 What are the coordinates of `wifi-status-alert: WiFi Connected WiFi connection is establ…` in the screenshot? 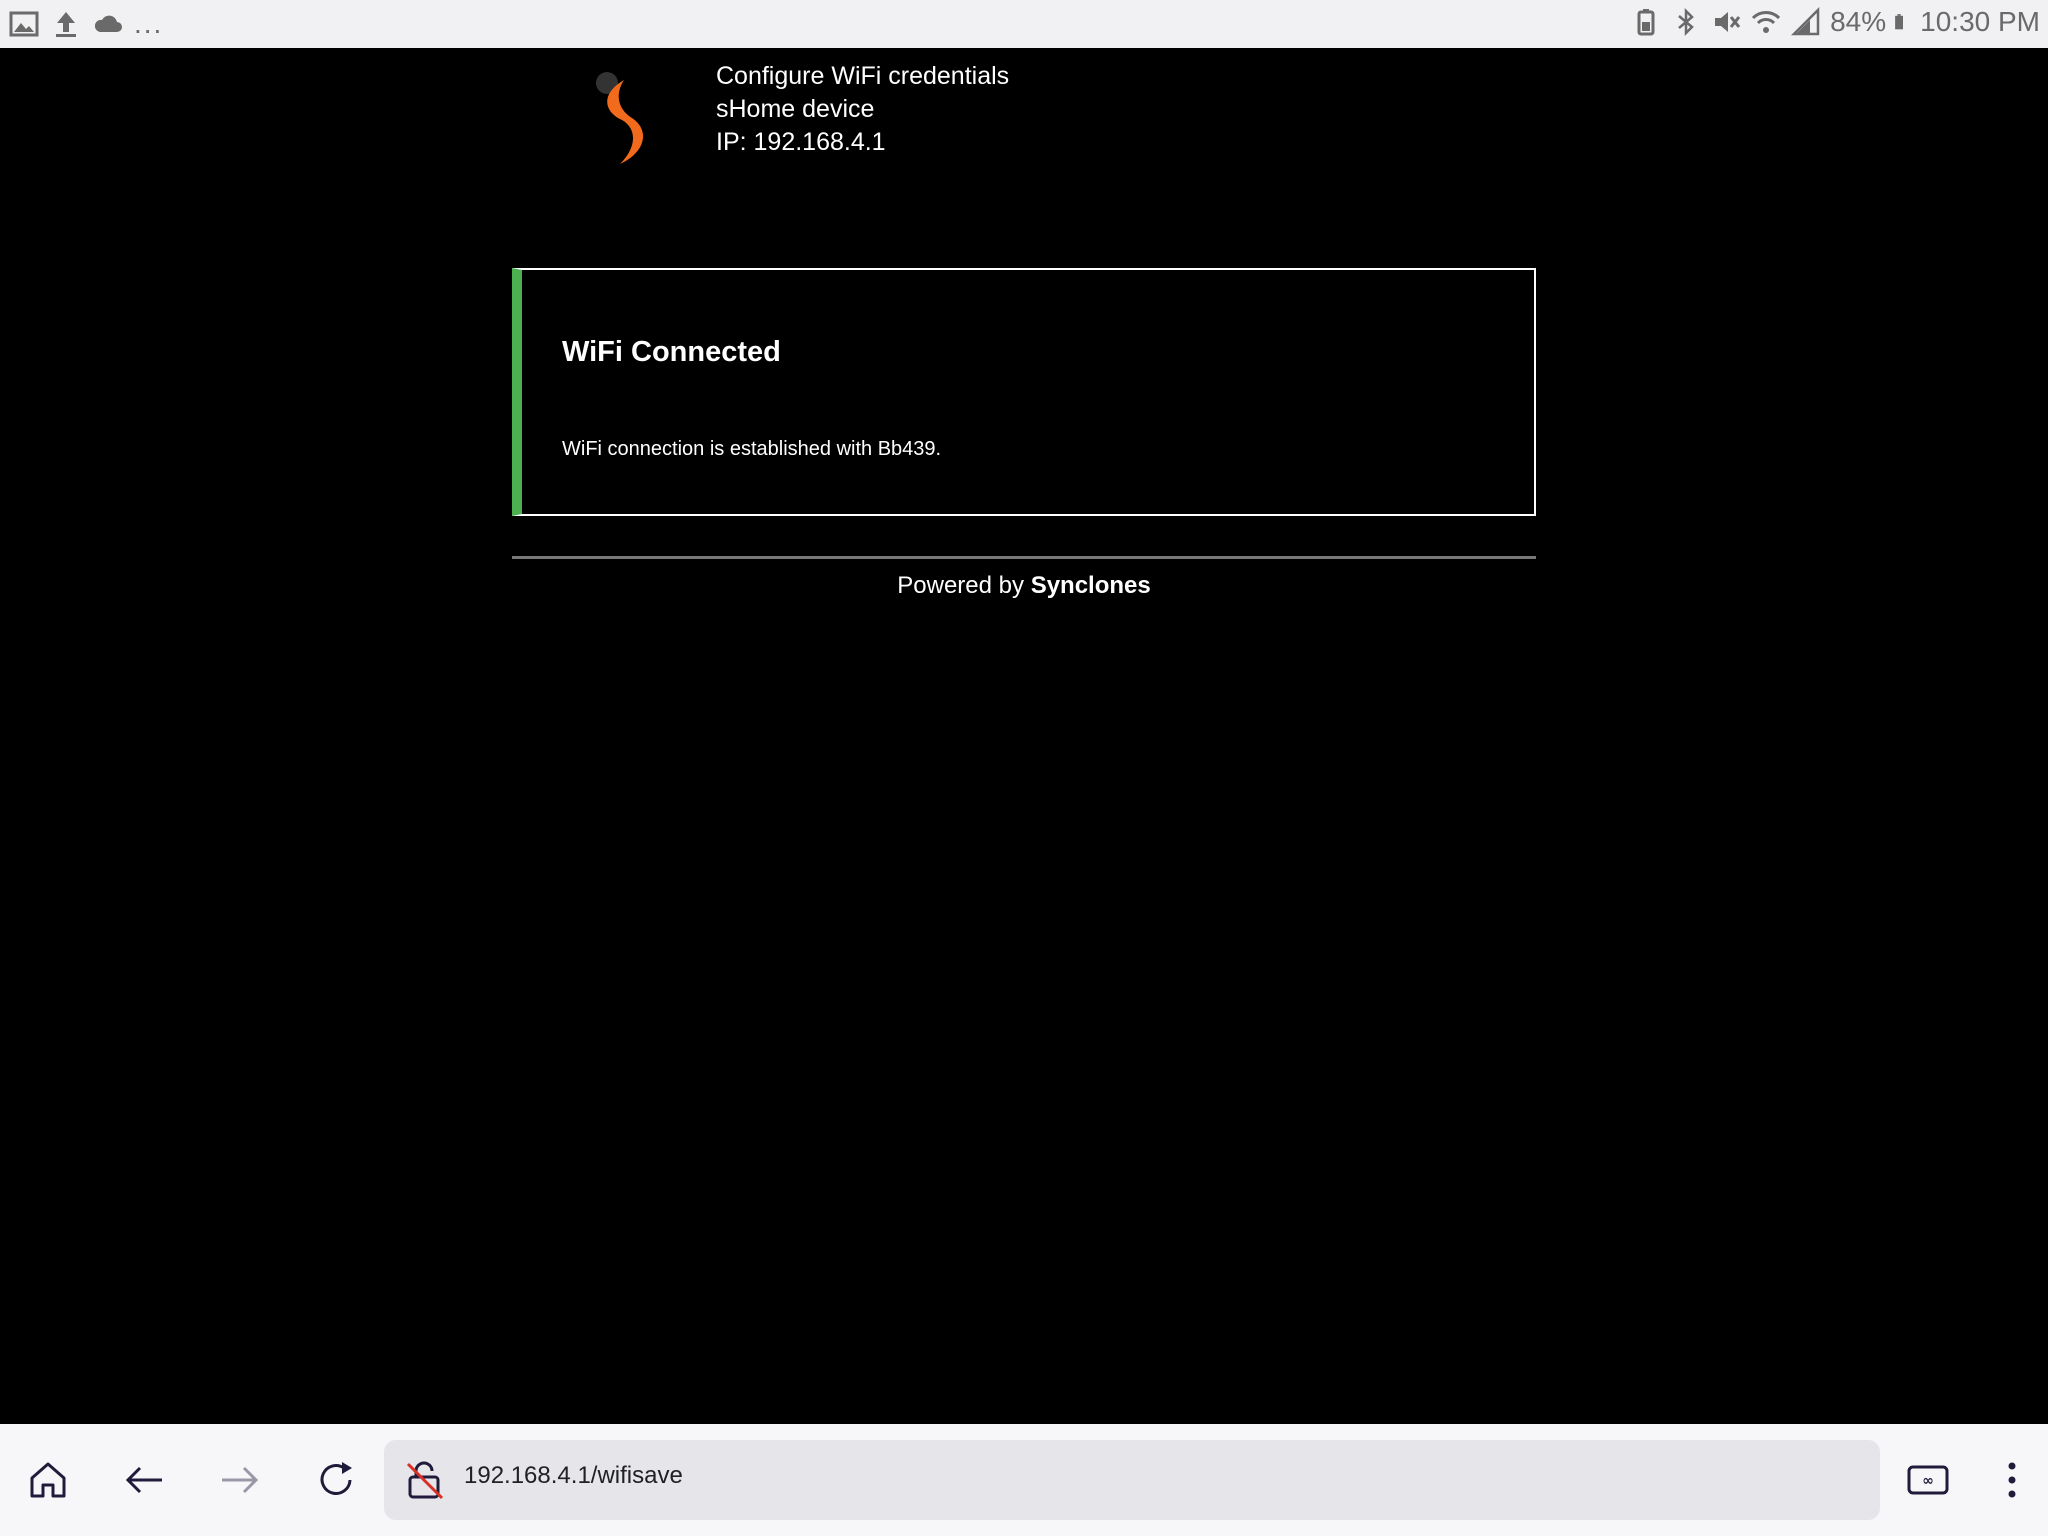 It's located at (1024, 392).